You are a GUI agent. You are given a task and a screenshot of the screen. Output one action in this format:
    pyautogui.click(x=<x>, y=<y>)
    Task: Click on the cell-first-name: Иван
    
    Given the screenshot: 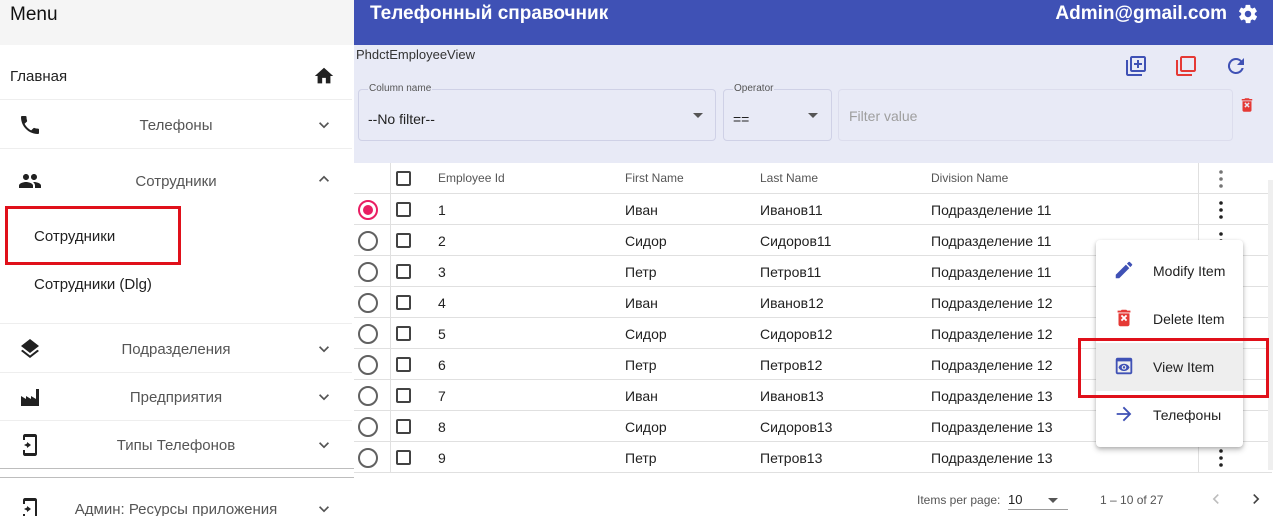 What is the action you would take?
    pyautogui.click(x=641, y=303)
    